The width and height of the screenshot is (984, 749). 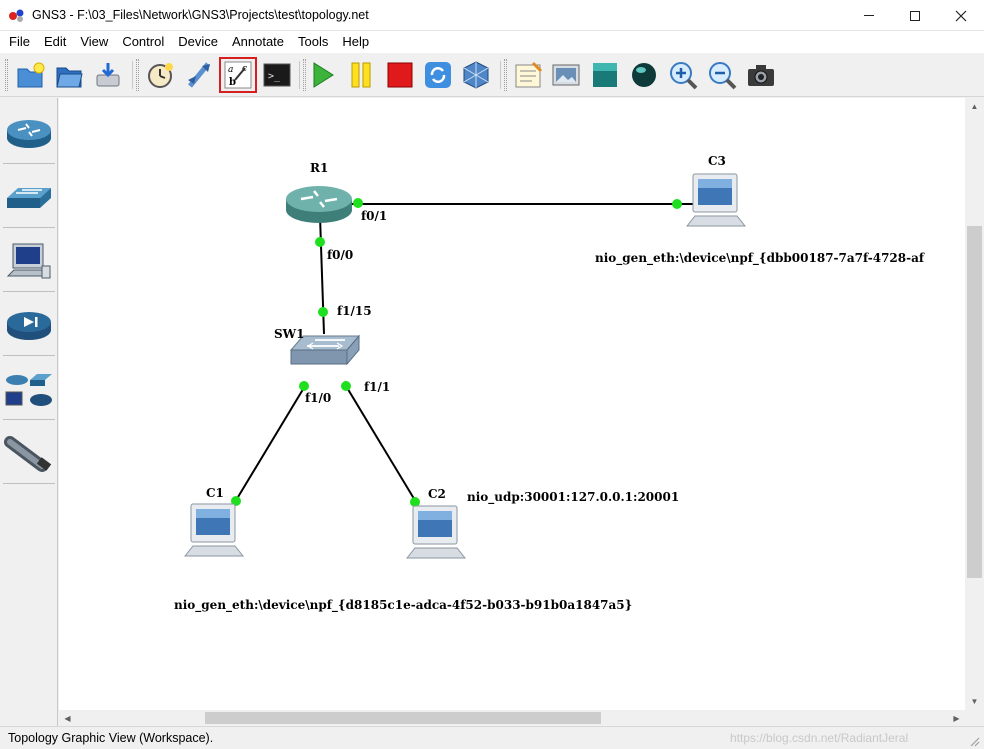 I want to click on stop-icon, so click(x=400, y=75).